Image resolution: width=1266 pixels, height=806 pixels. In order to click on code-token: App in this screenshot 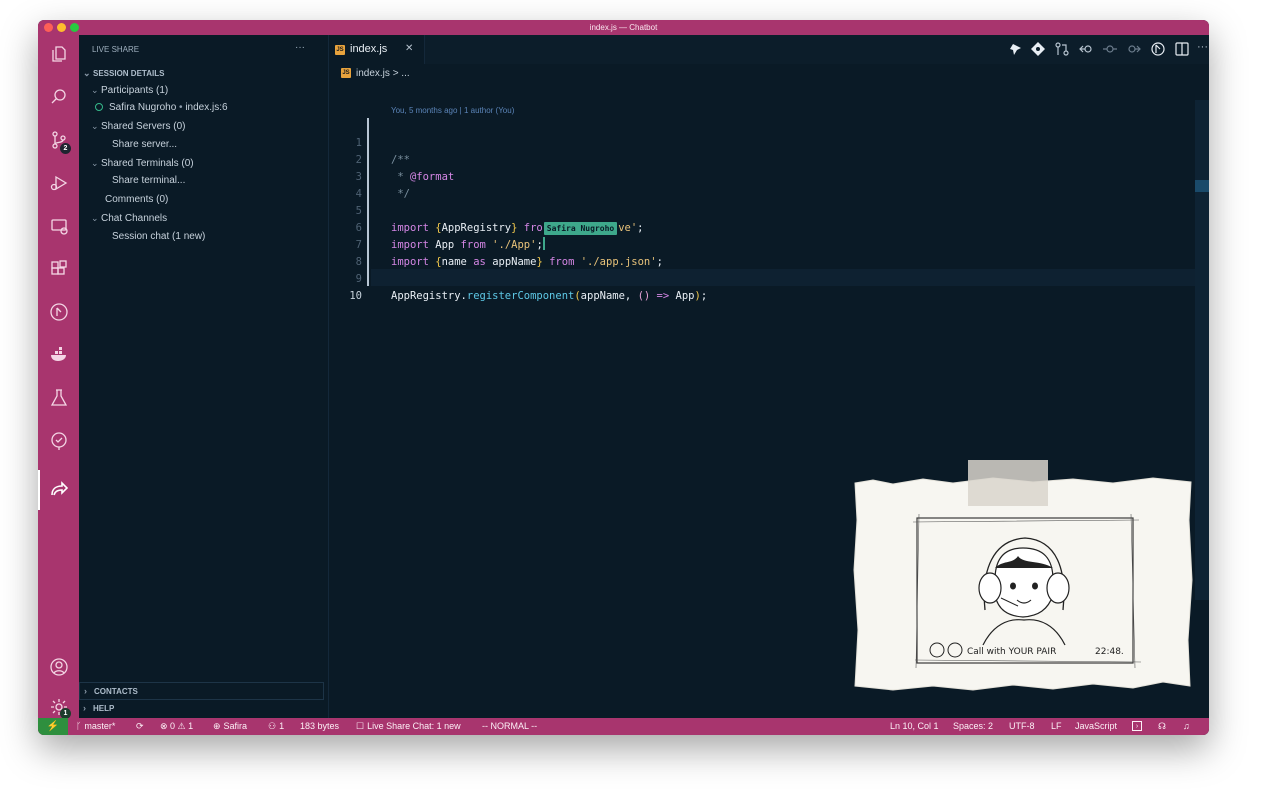, I will do `click(685, 296)`.